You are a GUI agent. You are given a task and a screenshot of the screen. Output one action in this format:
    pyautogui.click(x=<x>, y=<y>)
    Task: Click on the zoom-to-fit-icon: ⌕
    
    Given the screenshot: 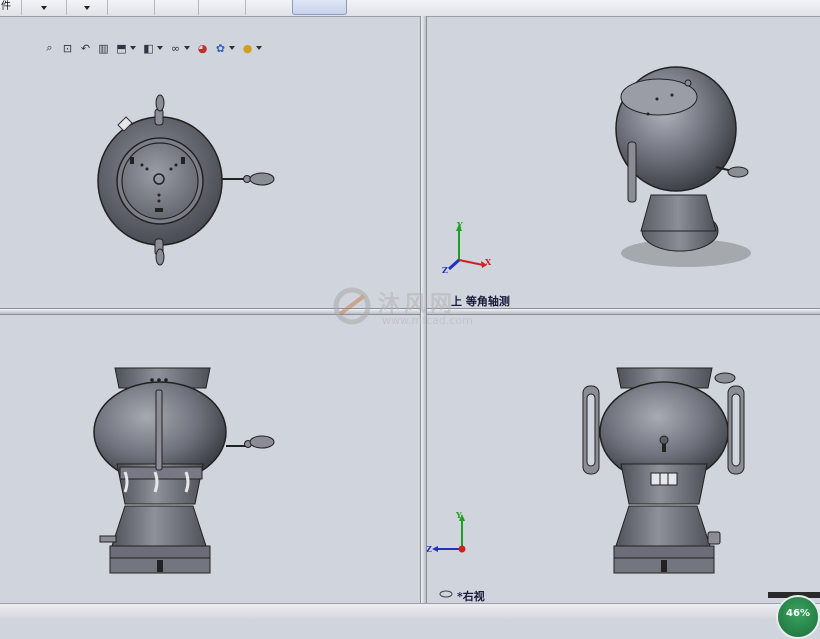 What is the action you would take?
    pyautogui.click(x=49, y=48)
    